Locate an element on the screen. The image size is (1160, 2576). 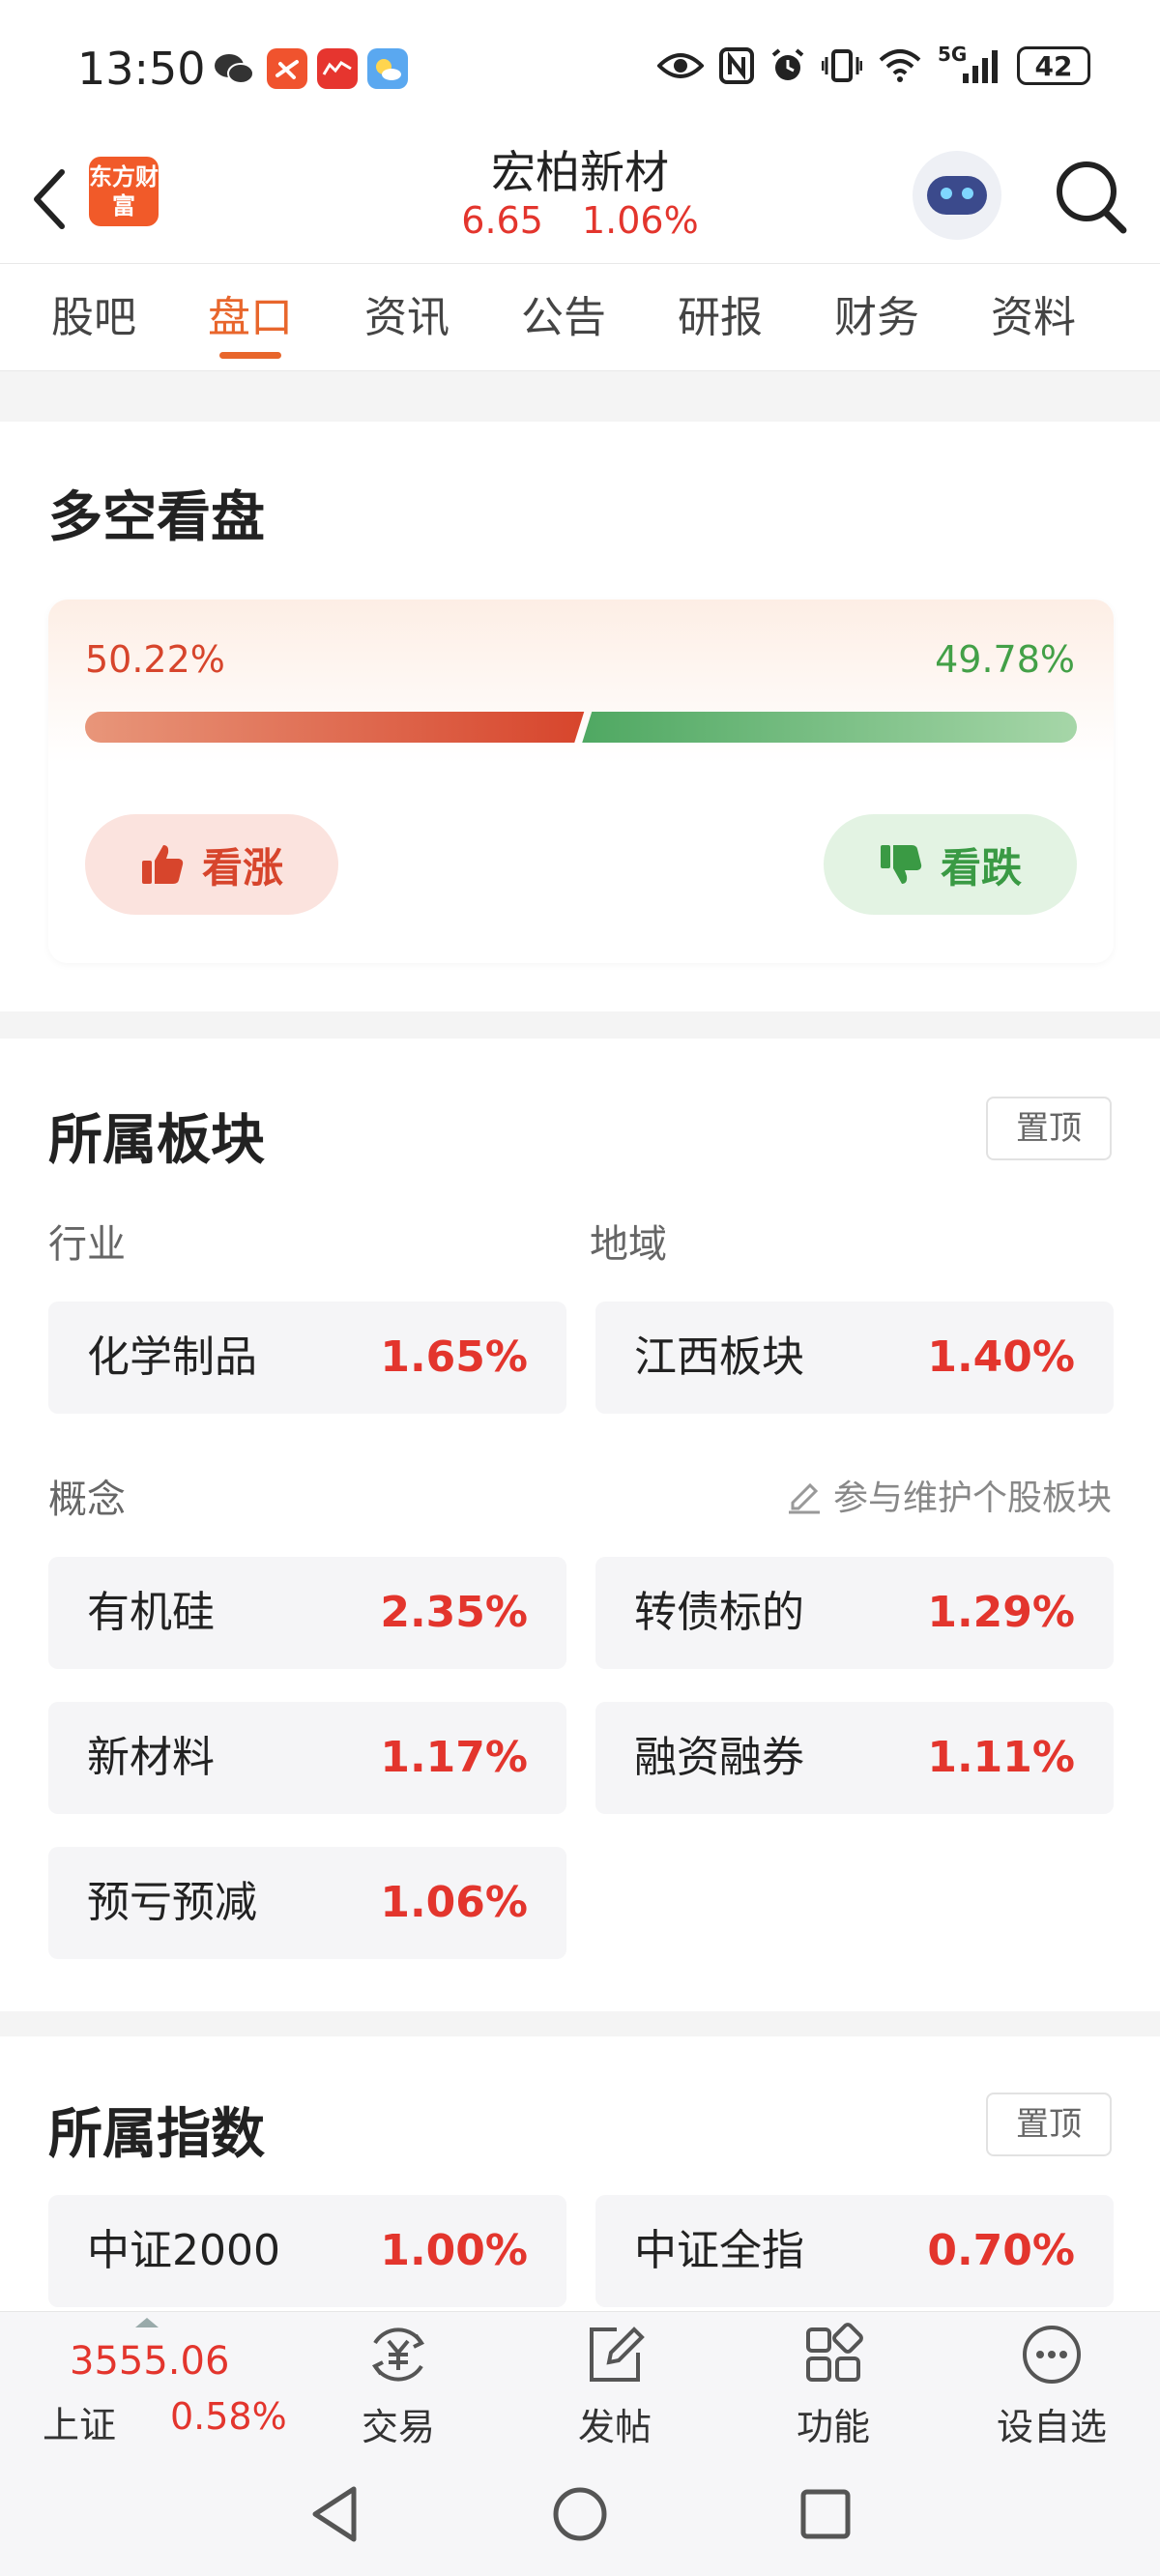
caret-up-icon is located at coordinates (147, 2322).